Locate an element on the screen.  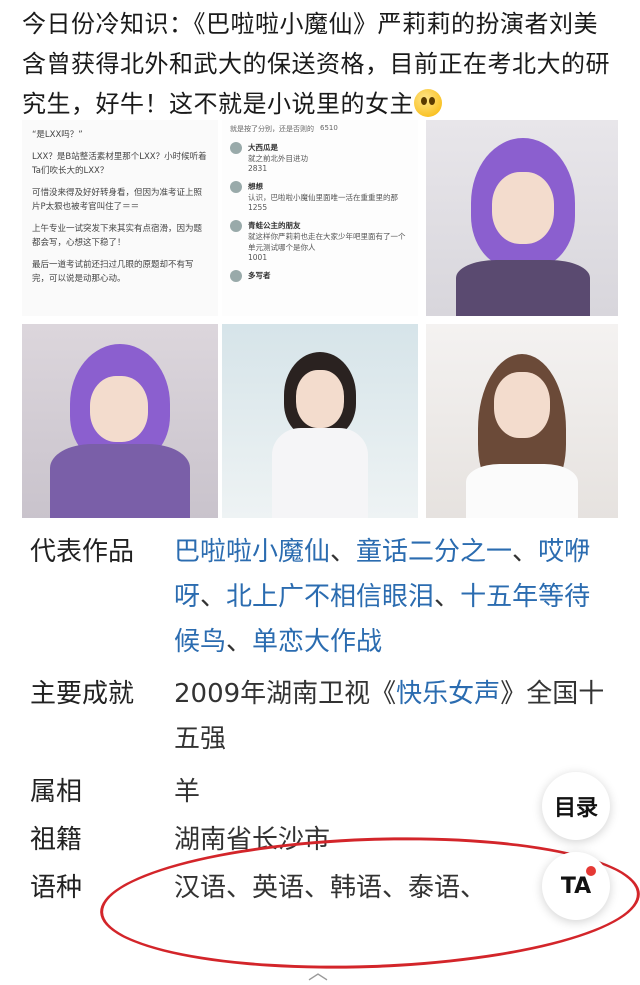
achievement-label: 主要成就 is located at coordinates (82, 694).